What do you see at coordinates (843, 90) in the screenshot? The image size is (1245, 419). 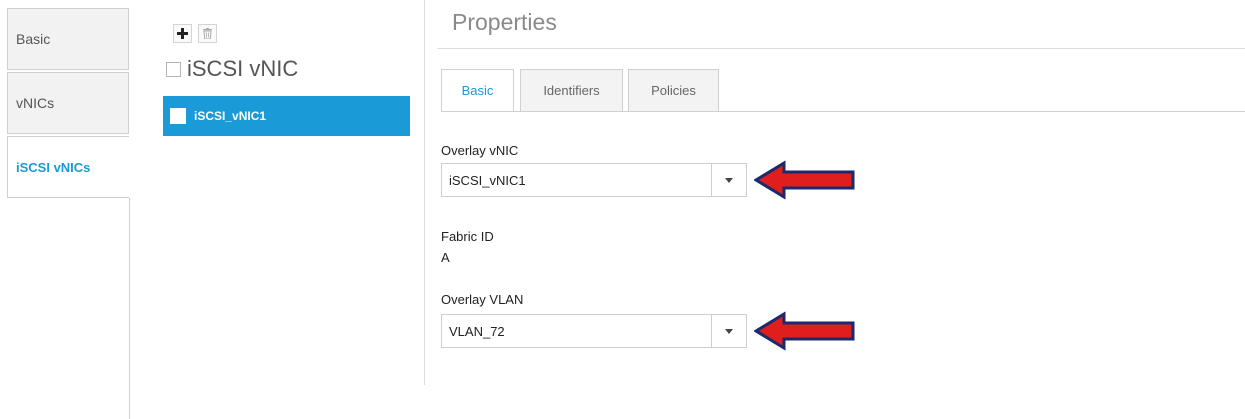 I see `properties-tabs: Basic Identifiers Policies` at bounding box center [843, 90].